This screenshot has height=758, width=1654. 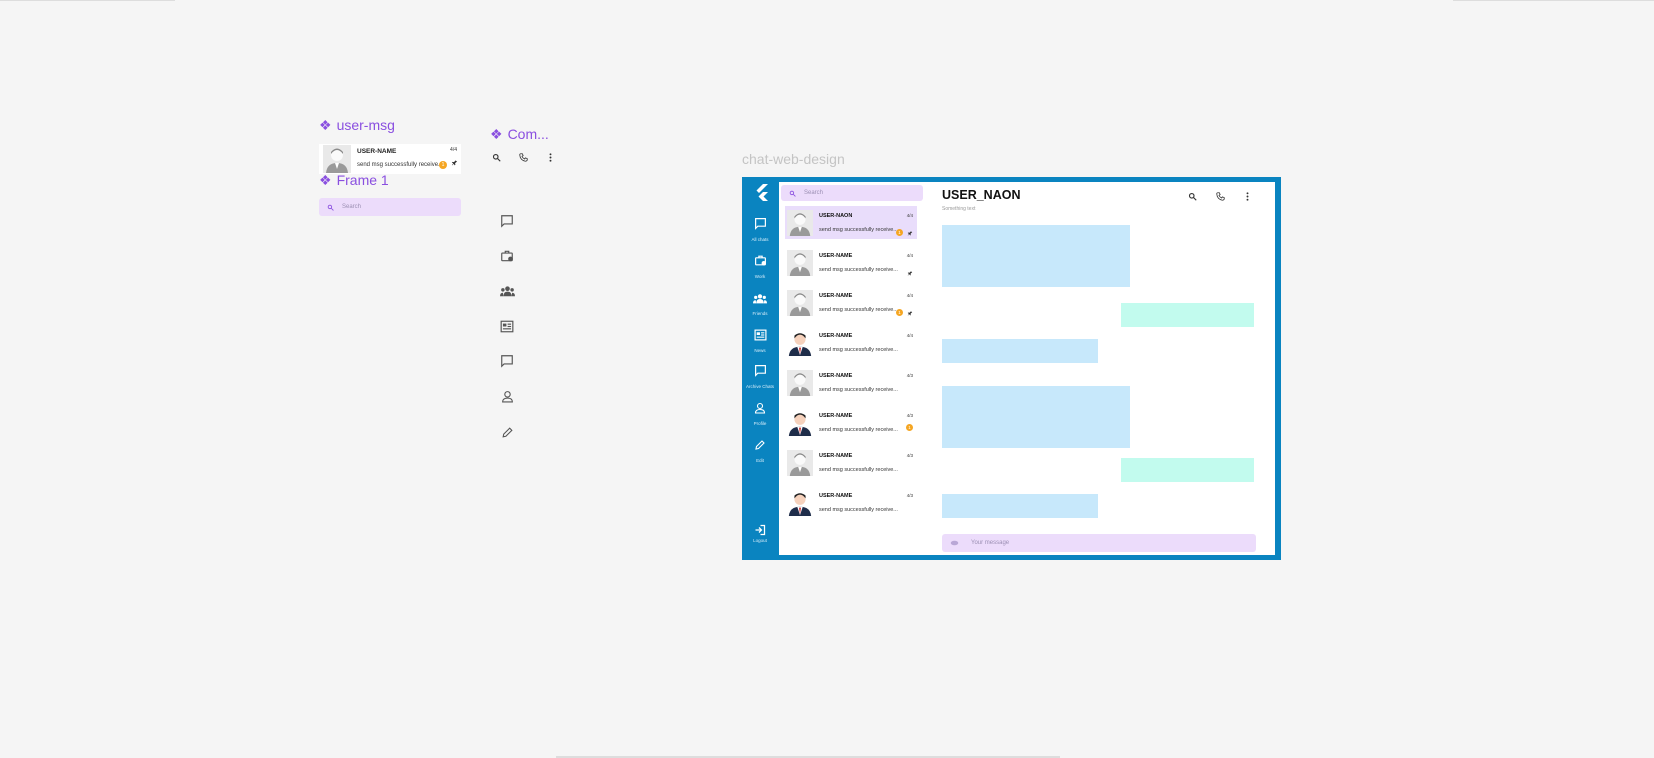 What do you see at coordinates (507, 396) in the screenshot?
I see `person-icon` at bounding box center [507, 396].